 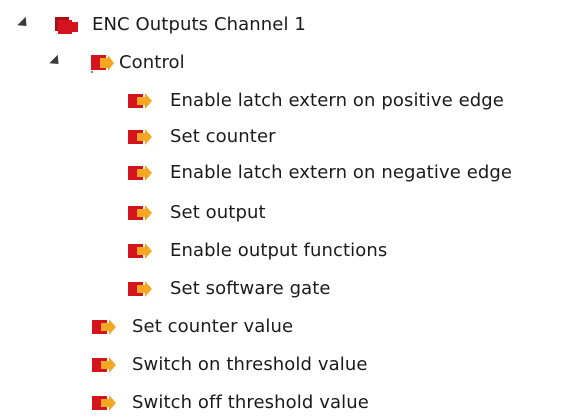 I want to click on output-folder-icon, so click(x=102, y=64).